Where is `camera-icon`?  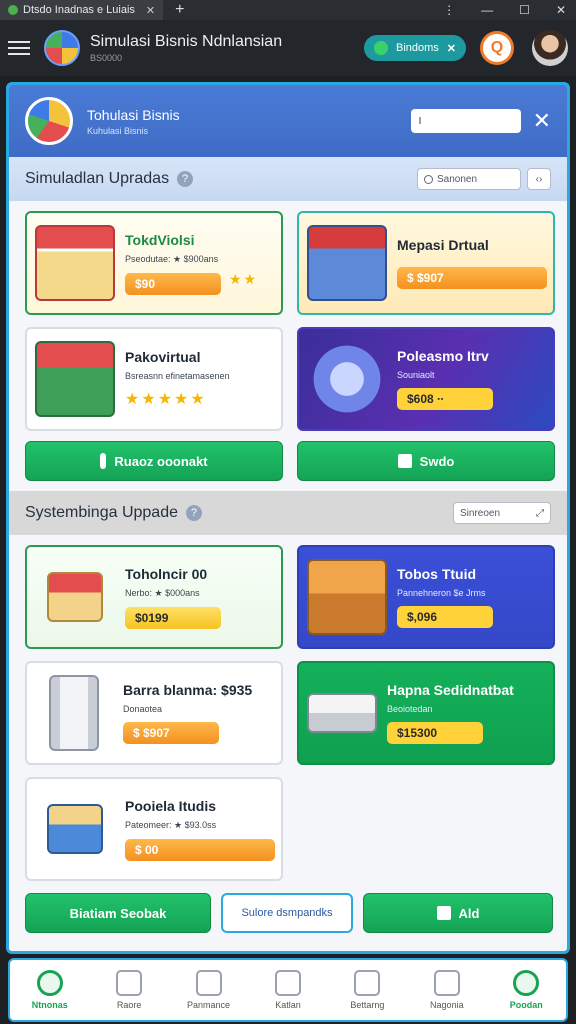 camera-icon is located at coordinates (446, 983).